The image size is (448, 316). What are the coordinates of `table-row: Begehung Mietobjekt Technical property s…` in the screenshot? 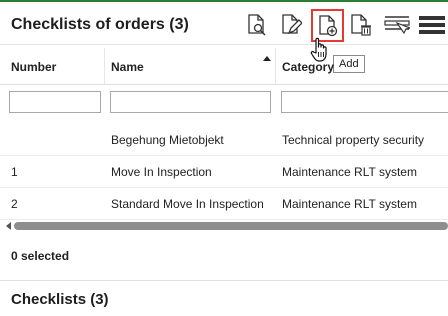 It's located at (224, 139).